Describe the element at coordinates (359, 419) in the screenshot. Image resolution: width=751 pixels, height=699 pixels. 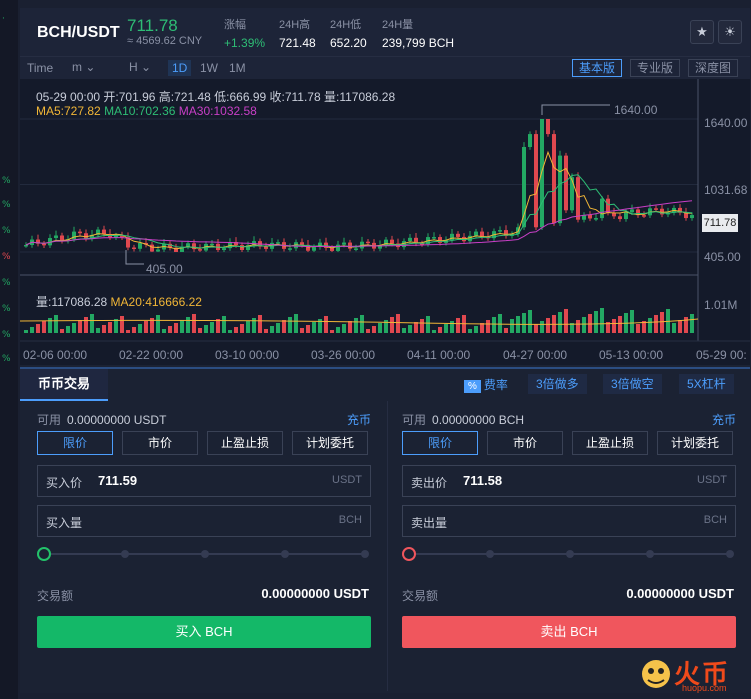
I see `buy-deposit-link: 充币` at that location.